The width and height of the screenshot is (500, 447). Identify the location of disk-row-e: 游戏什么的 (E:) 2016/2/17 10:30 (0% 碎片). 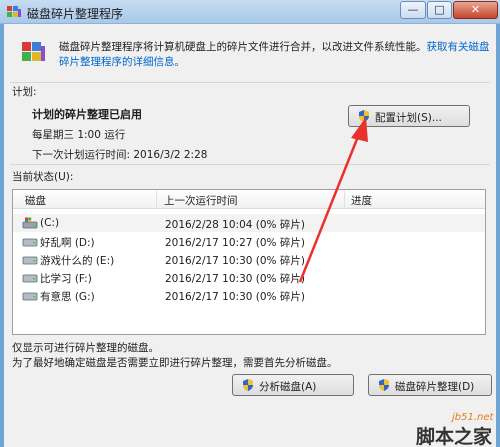
(249, 259).